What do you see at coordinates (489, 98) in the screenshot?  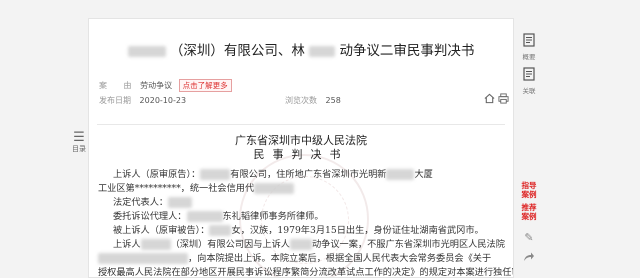 I see `home-icon` at bounding box center [489, 98].